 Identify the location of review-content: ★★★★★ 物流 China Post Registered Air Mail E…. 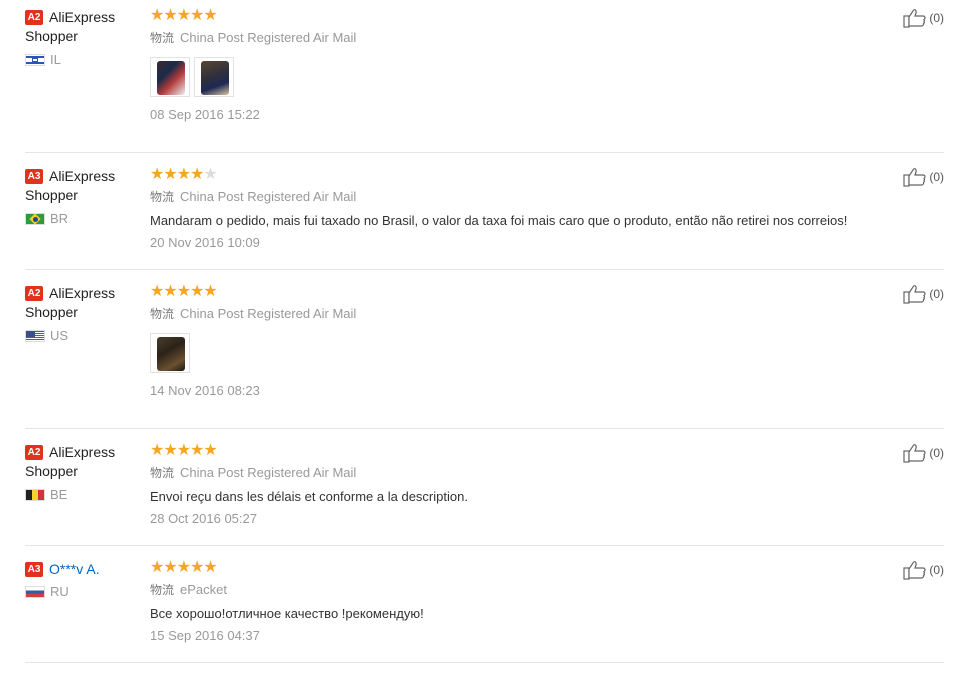
(520, 484).